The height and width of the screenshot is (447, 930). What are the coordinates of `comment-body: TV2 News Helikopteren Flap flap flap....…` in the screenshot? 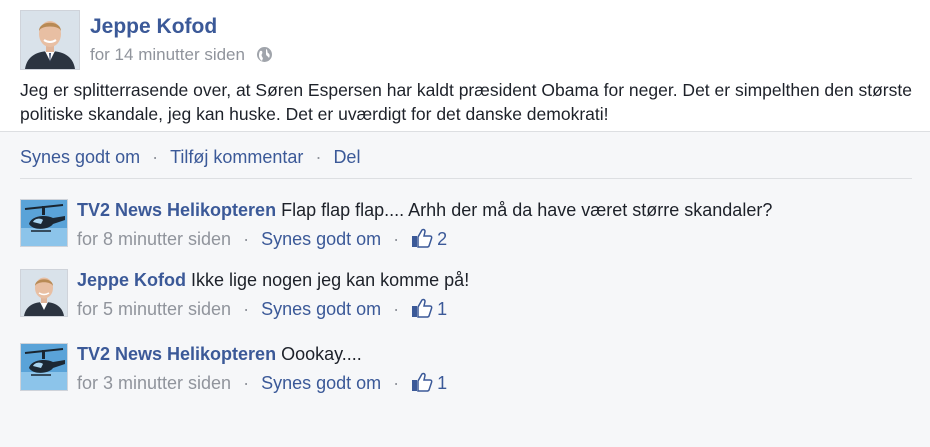 It's located at (424, 210).